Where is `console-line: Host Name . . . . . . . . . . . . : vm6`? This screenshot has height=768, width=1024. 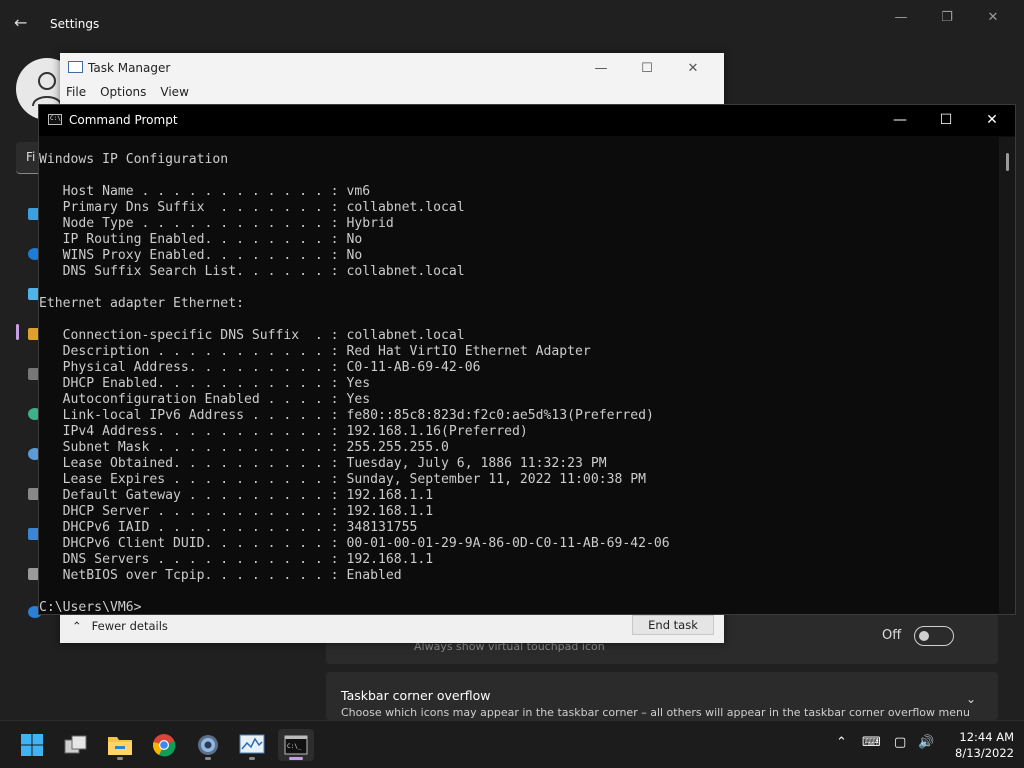 console-line: Host Name . . . . . . . . . . . . : vm6 is located at coordinates (205, 191).